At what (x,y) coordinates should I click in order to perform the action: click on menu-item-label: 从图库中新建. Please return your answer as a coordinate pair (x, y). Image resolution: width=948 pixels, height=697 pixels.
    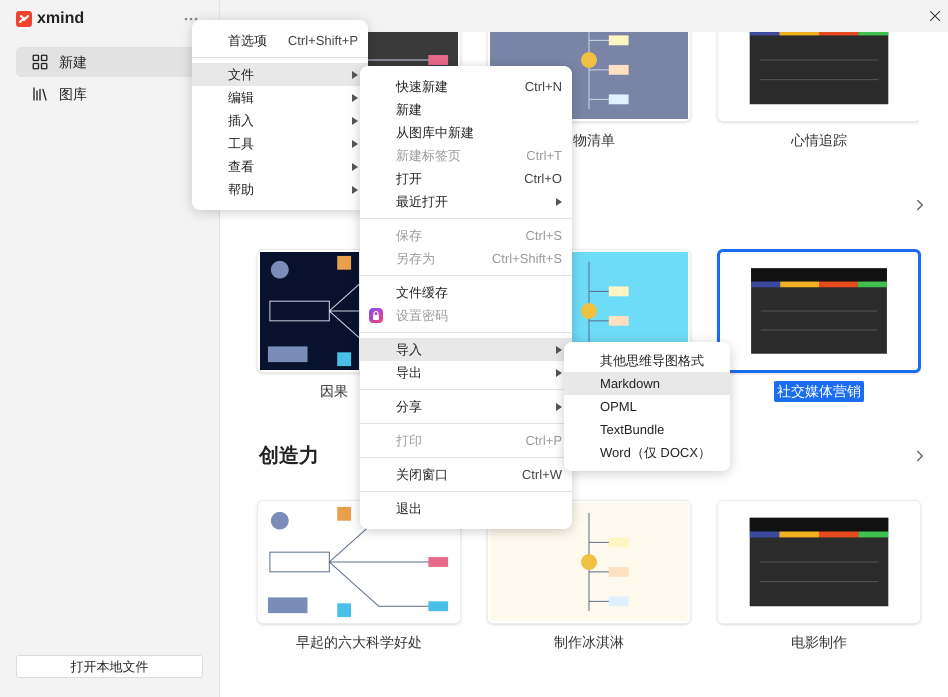
    Looking at the image, I should click on (435, 133).